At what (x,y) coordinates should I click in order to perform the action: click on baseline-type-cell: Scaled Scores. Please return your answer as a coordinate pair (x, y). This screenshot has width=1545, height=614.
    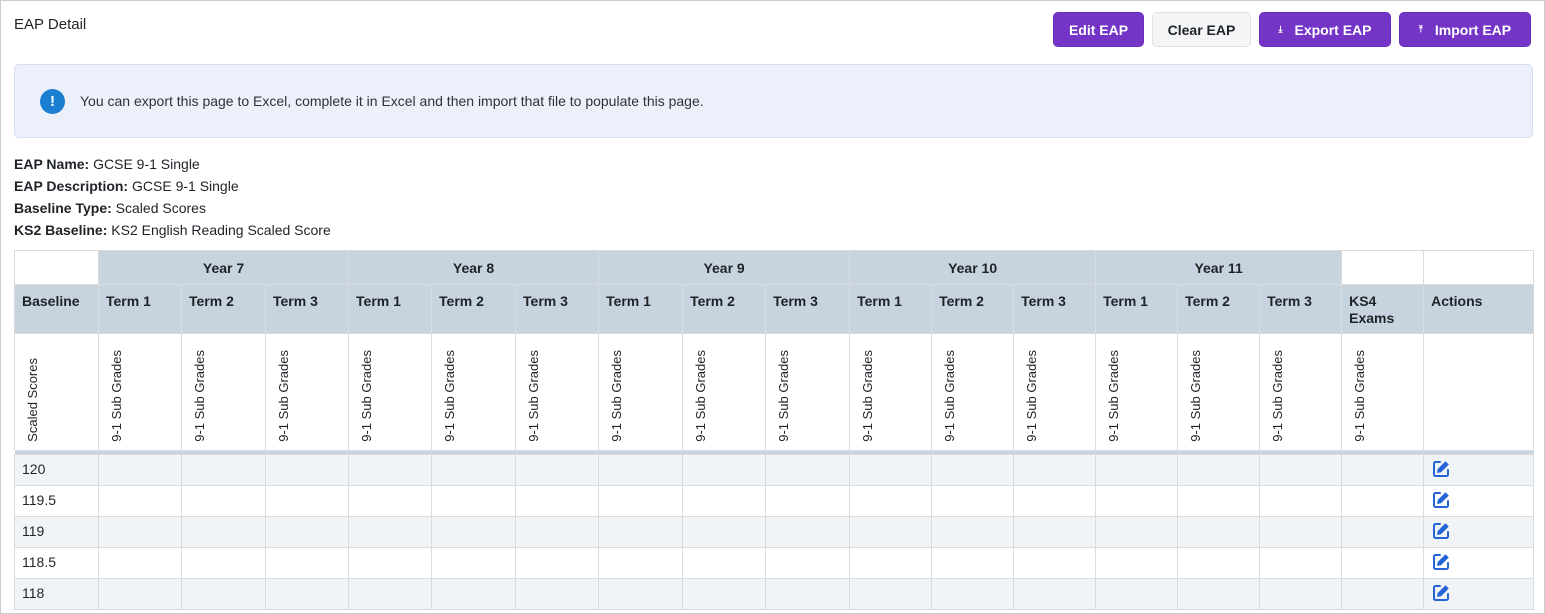
    Looking at the image, I should click on (56, 392).